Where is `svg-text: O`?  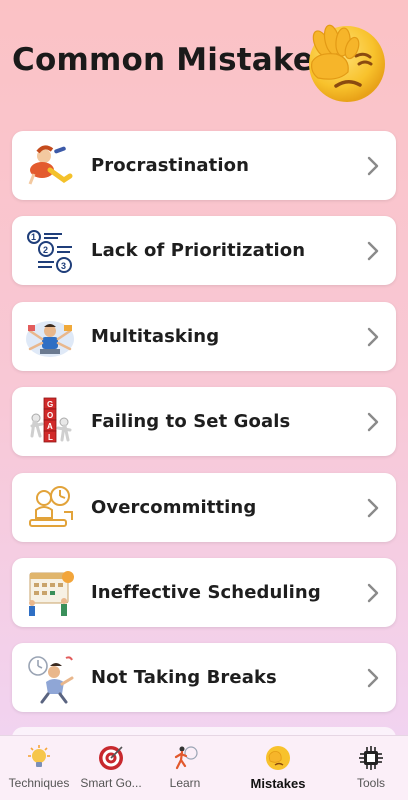
svg-text: O is located at coordinates (50, 415).